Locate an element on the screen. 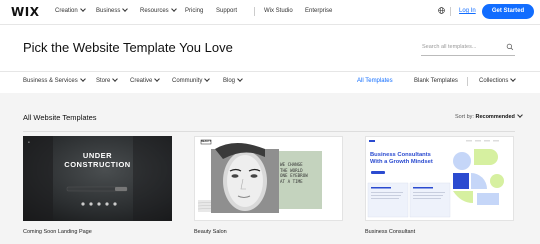 The height and width of the screenshot is (244, 540). nav-divider is located at coordinates (254, 11).